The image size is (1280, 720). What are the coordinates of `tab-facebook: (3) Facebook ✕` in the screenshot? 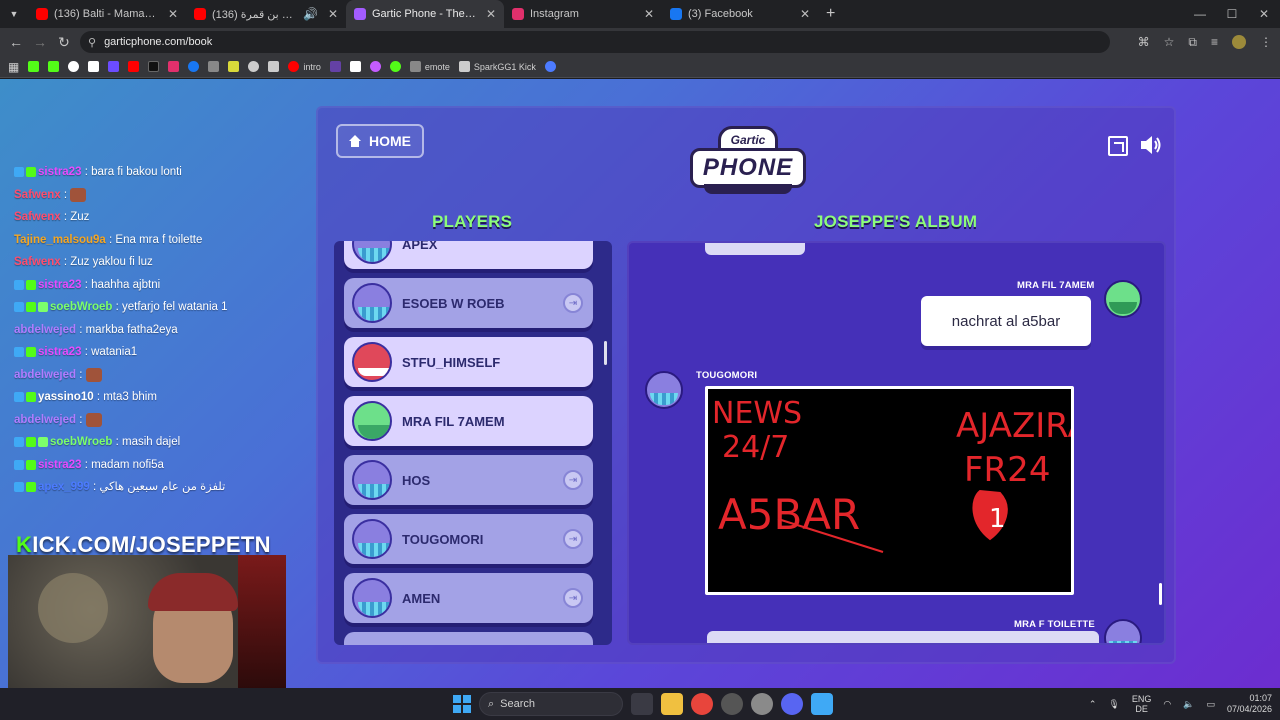 It's located at (740, 14).